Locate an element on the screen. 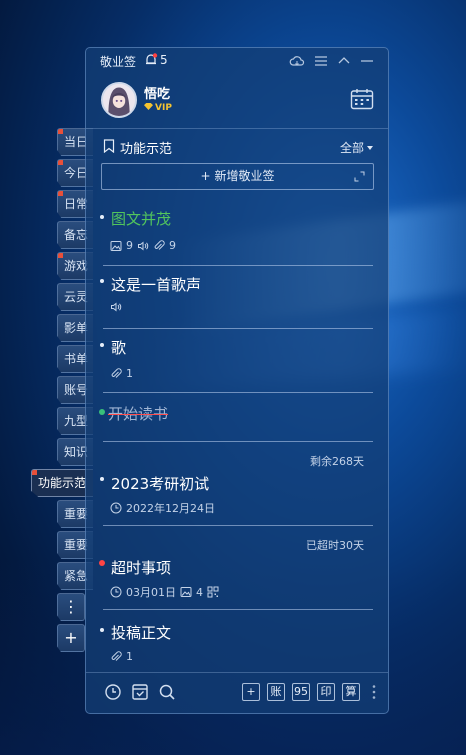 This screenshot has width=466, height=755. category-tab-active: 功能示范 is located at coordinates (62, 483).